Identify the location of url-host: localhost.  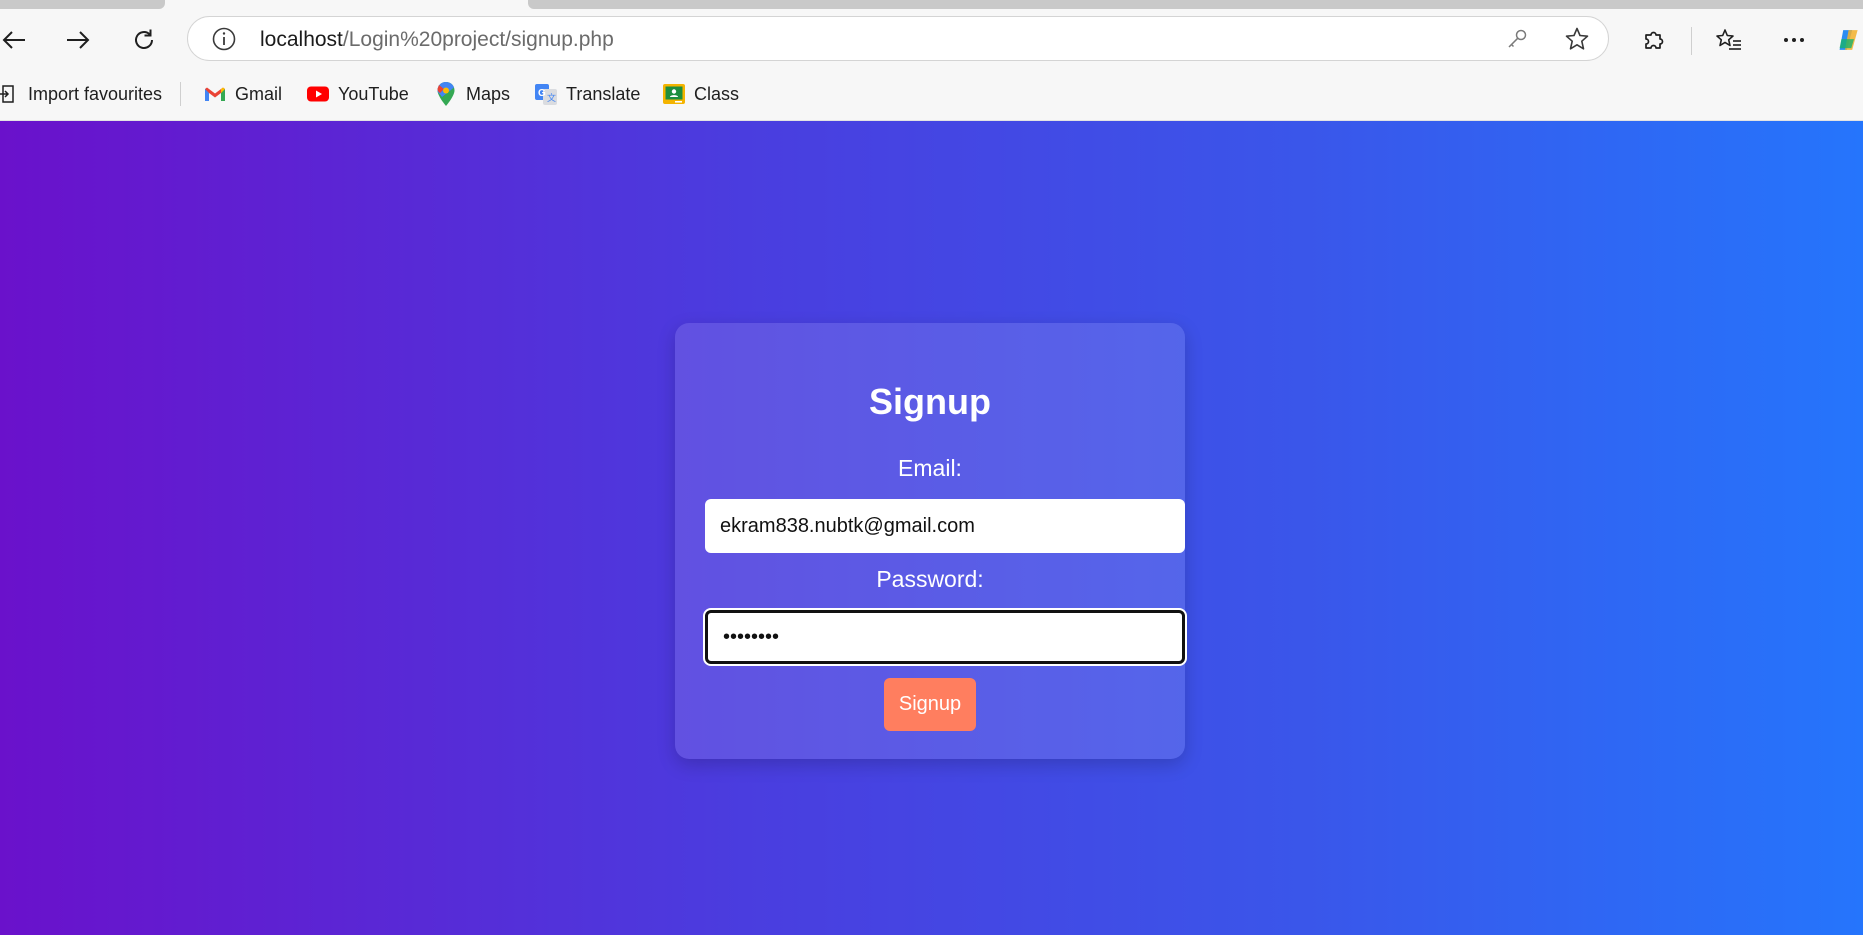
(301, 39).